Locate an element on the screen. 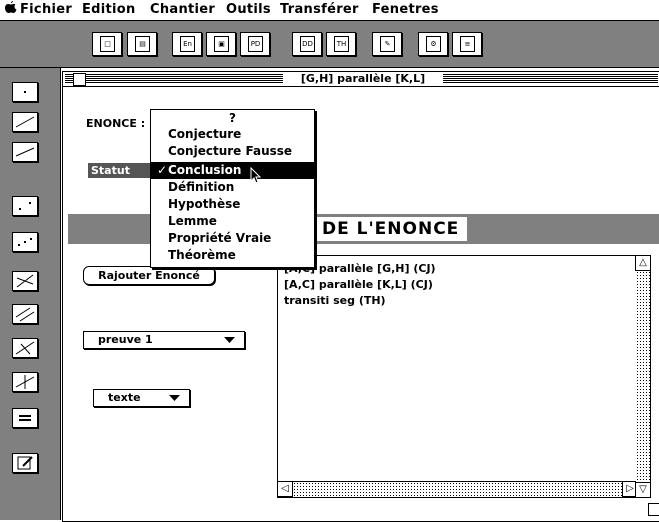 The height and width of the screenshot is (522, 659). menu-transferer: Transférer is located at coordinates (319, 10).